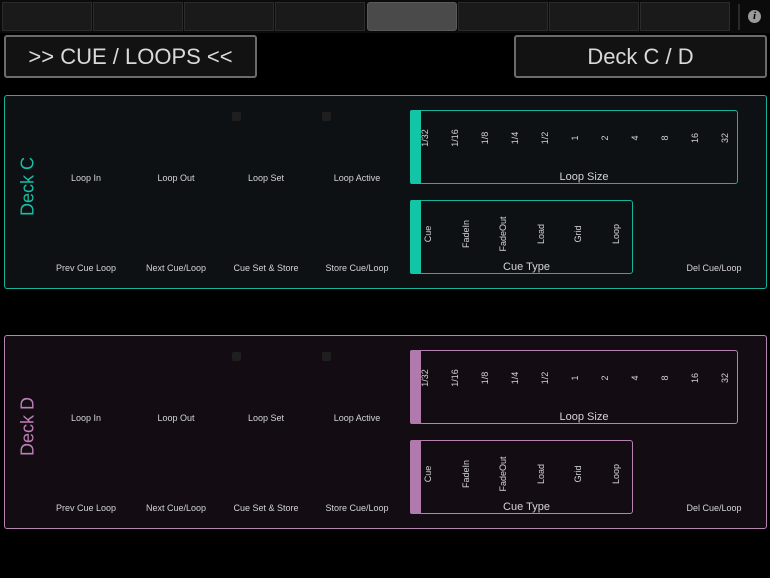  Describe the element at coordinates (130, 56) in the screenshot. I see `cue-loops-page-button: >> CUE / LOOPS <<` at that location.